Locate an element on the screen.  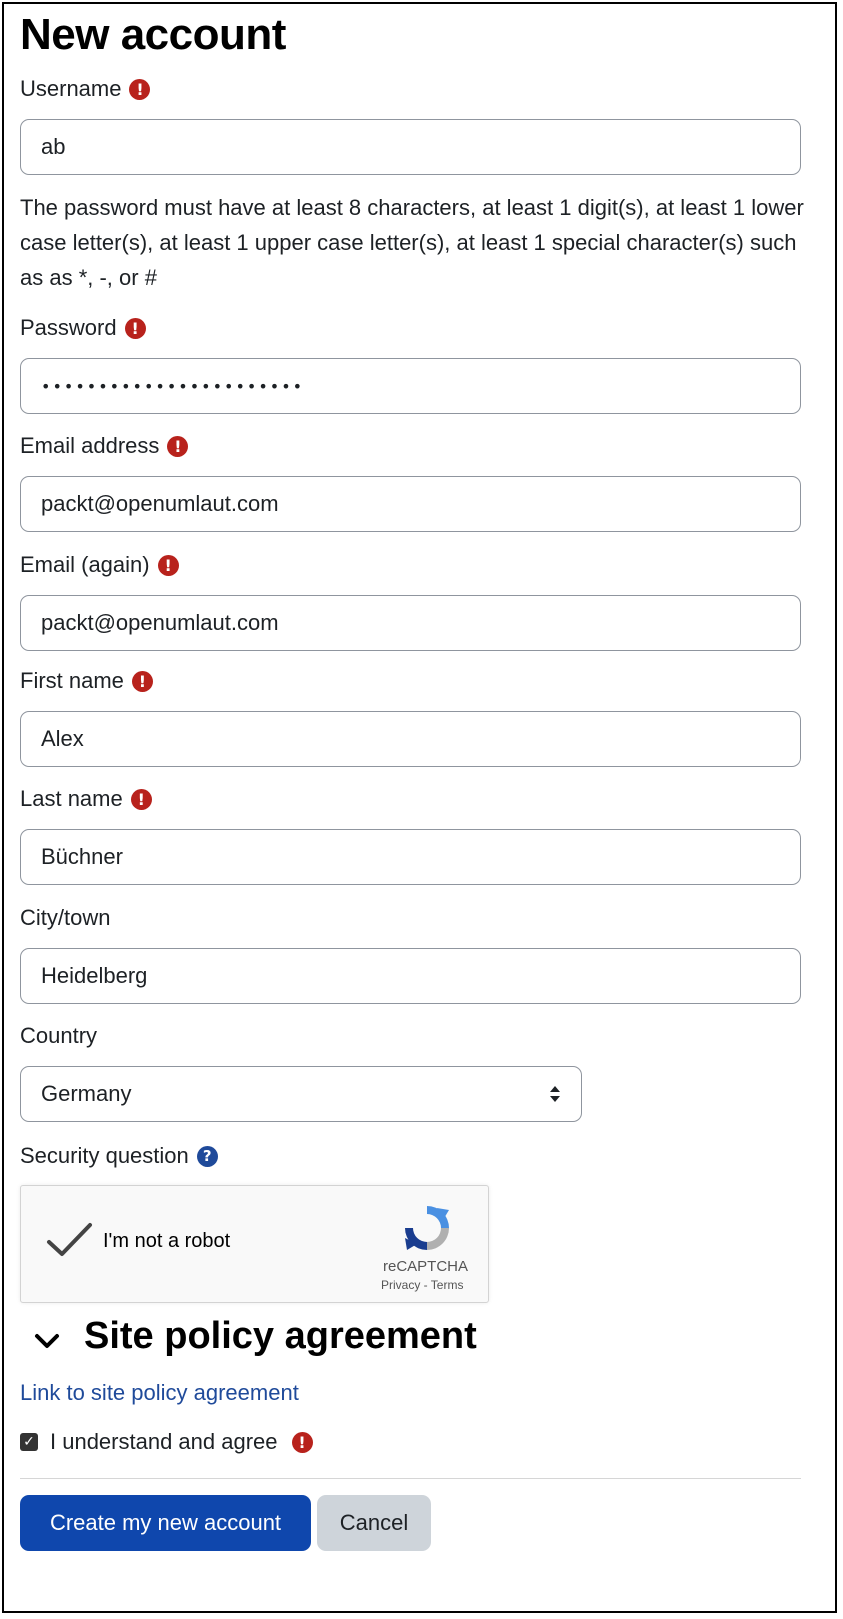
email-label-text: Email address is located at coordinates (90, 445).